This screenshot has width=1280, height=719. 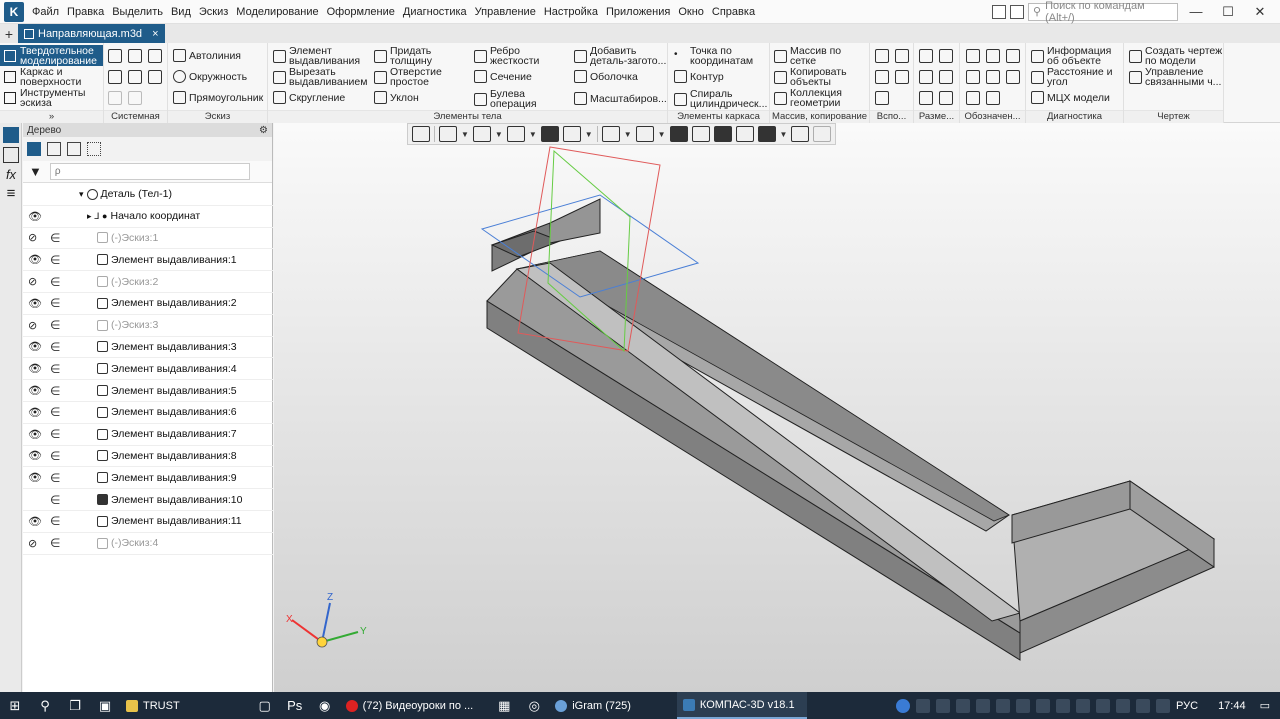 What do you see at coordinates (135, 98) in the screenshot?
I see `redo-icon` at bounding box center [135, 98].